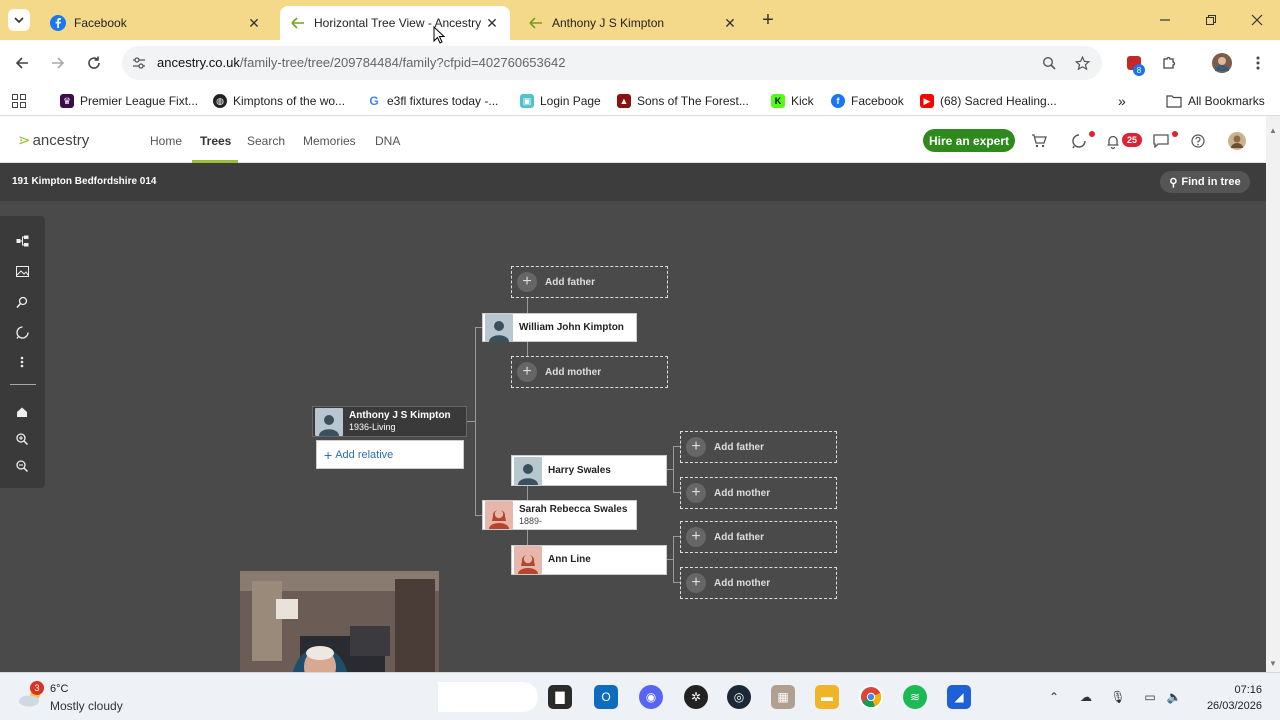 The height and width of the screenshot is (720, 1280). What do you see at coordinates (1134, 64) in the screenshot?
I see `extension-button: 8` at bounding box center [1134, 64].